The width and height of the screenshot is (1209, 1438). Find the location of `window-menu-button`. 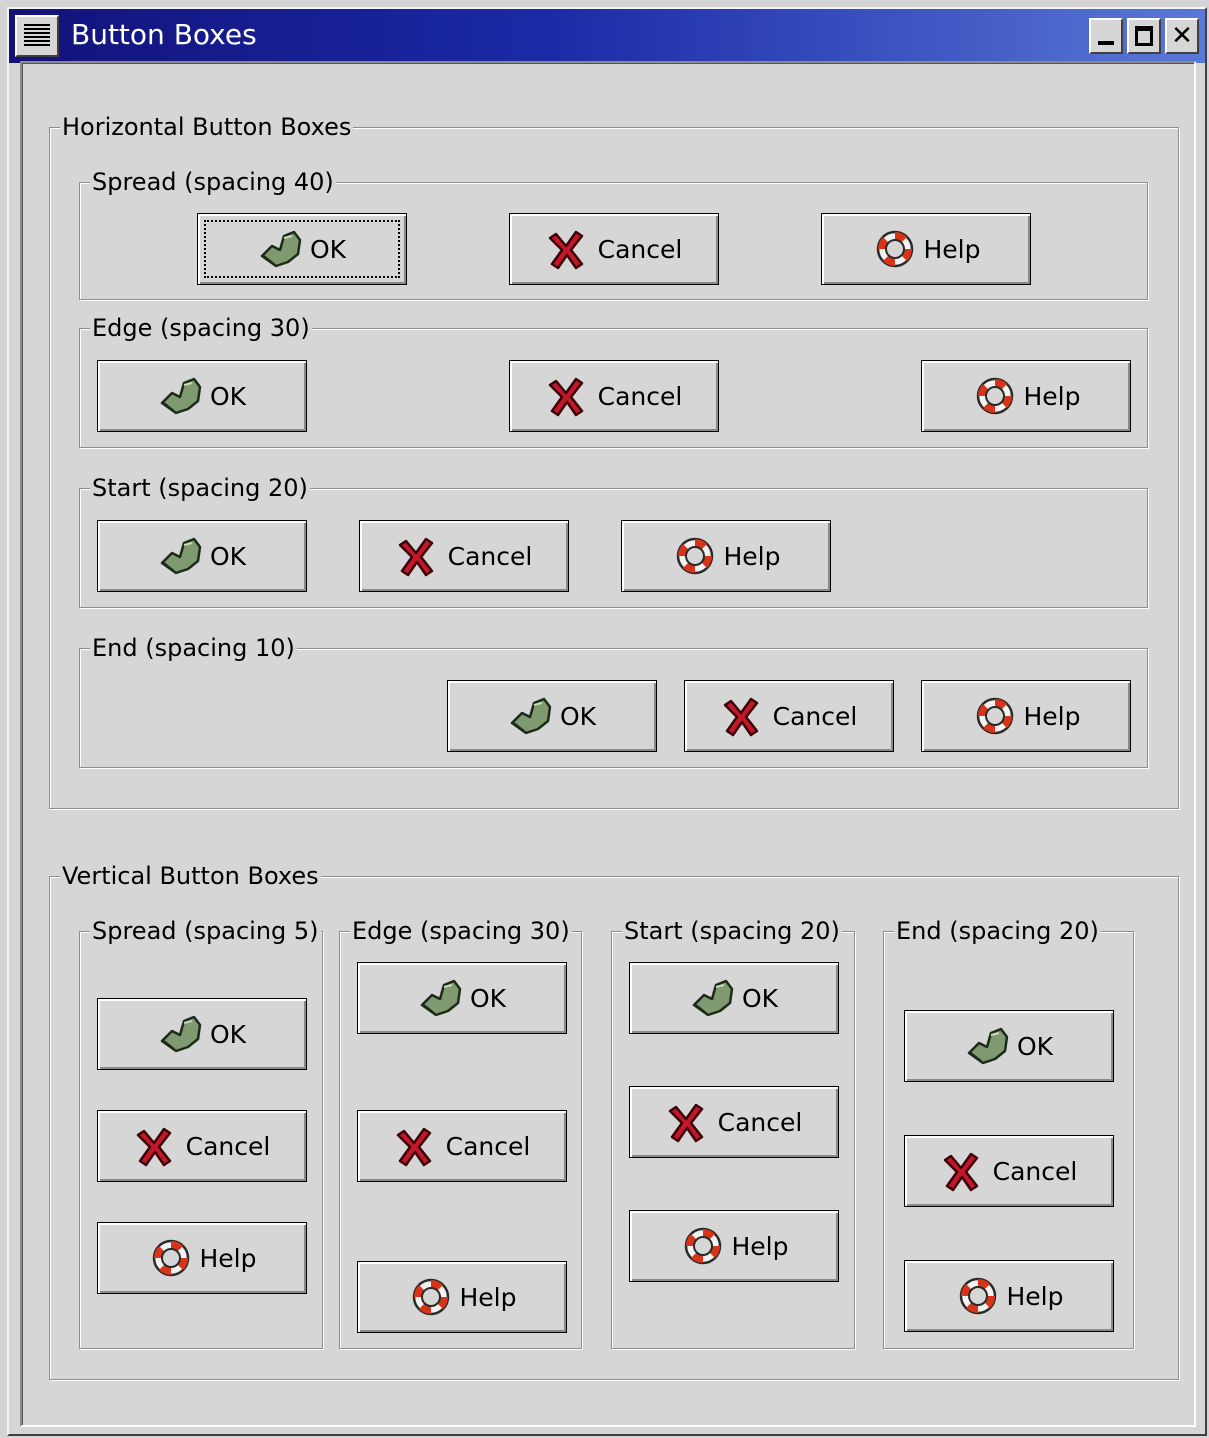

window-menu-button is located at coordinates (37, 36).